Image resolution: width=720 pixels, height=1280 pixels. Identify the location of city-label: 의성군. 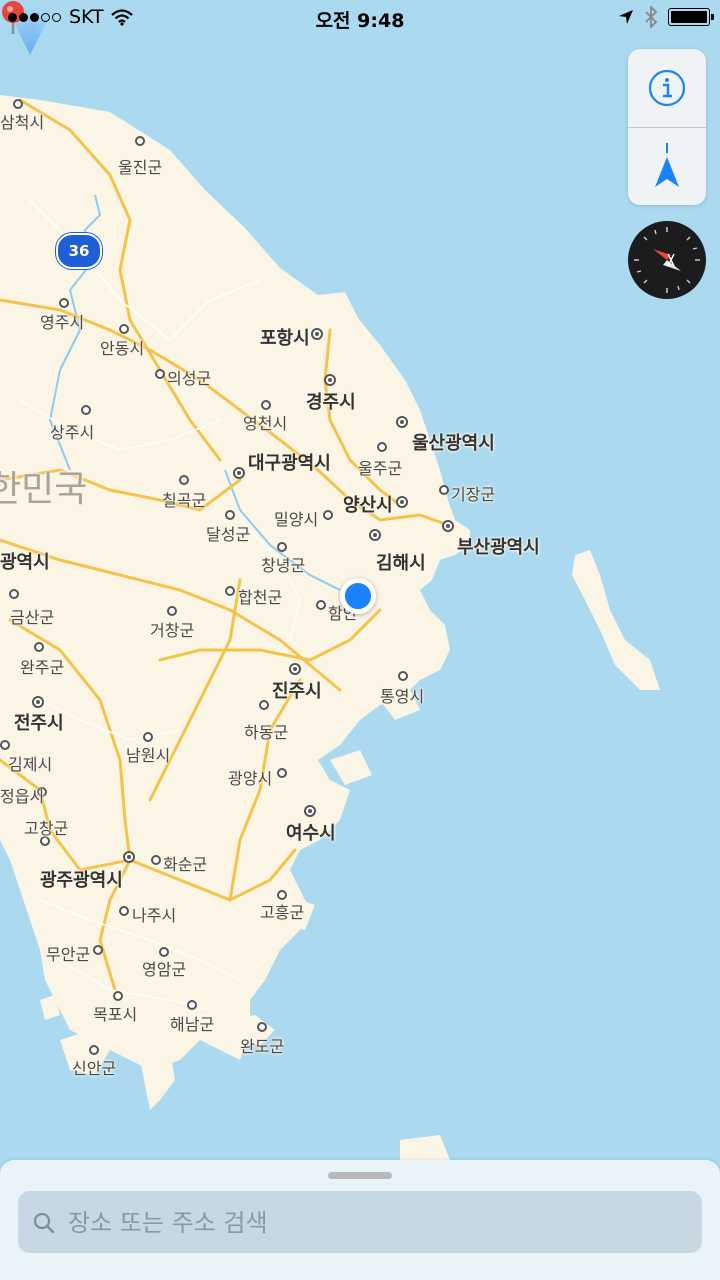
(189, 378).